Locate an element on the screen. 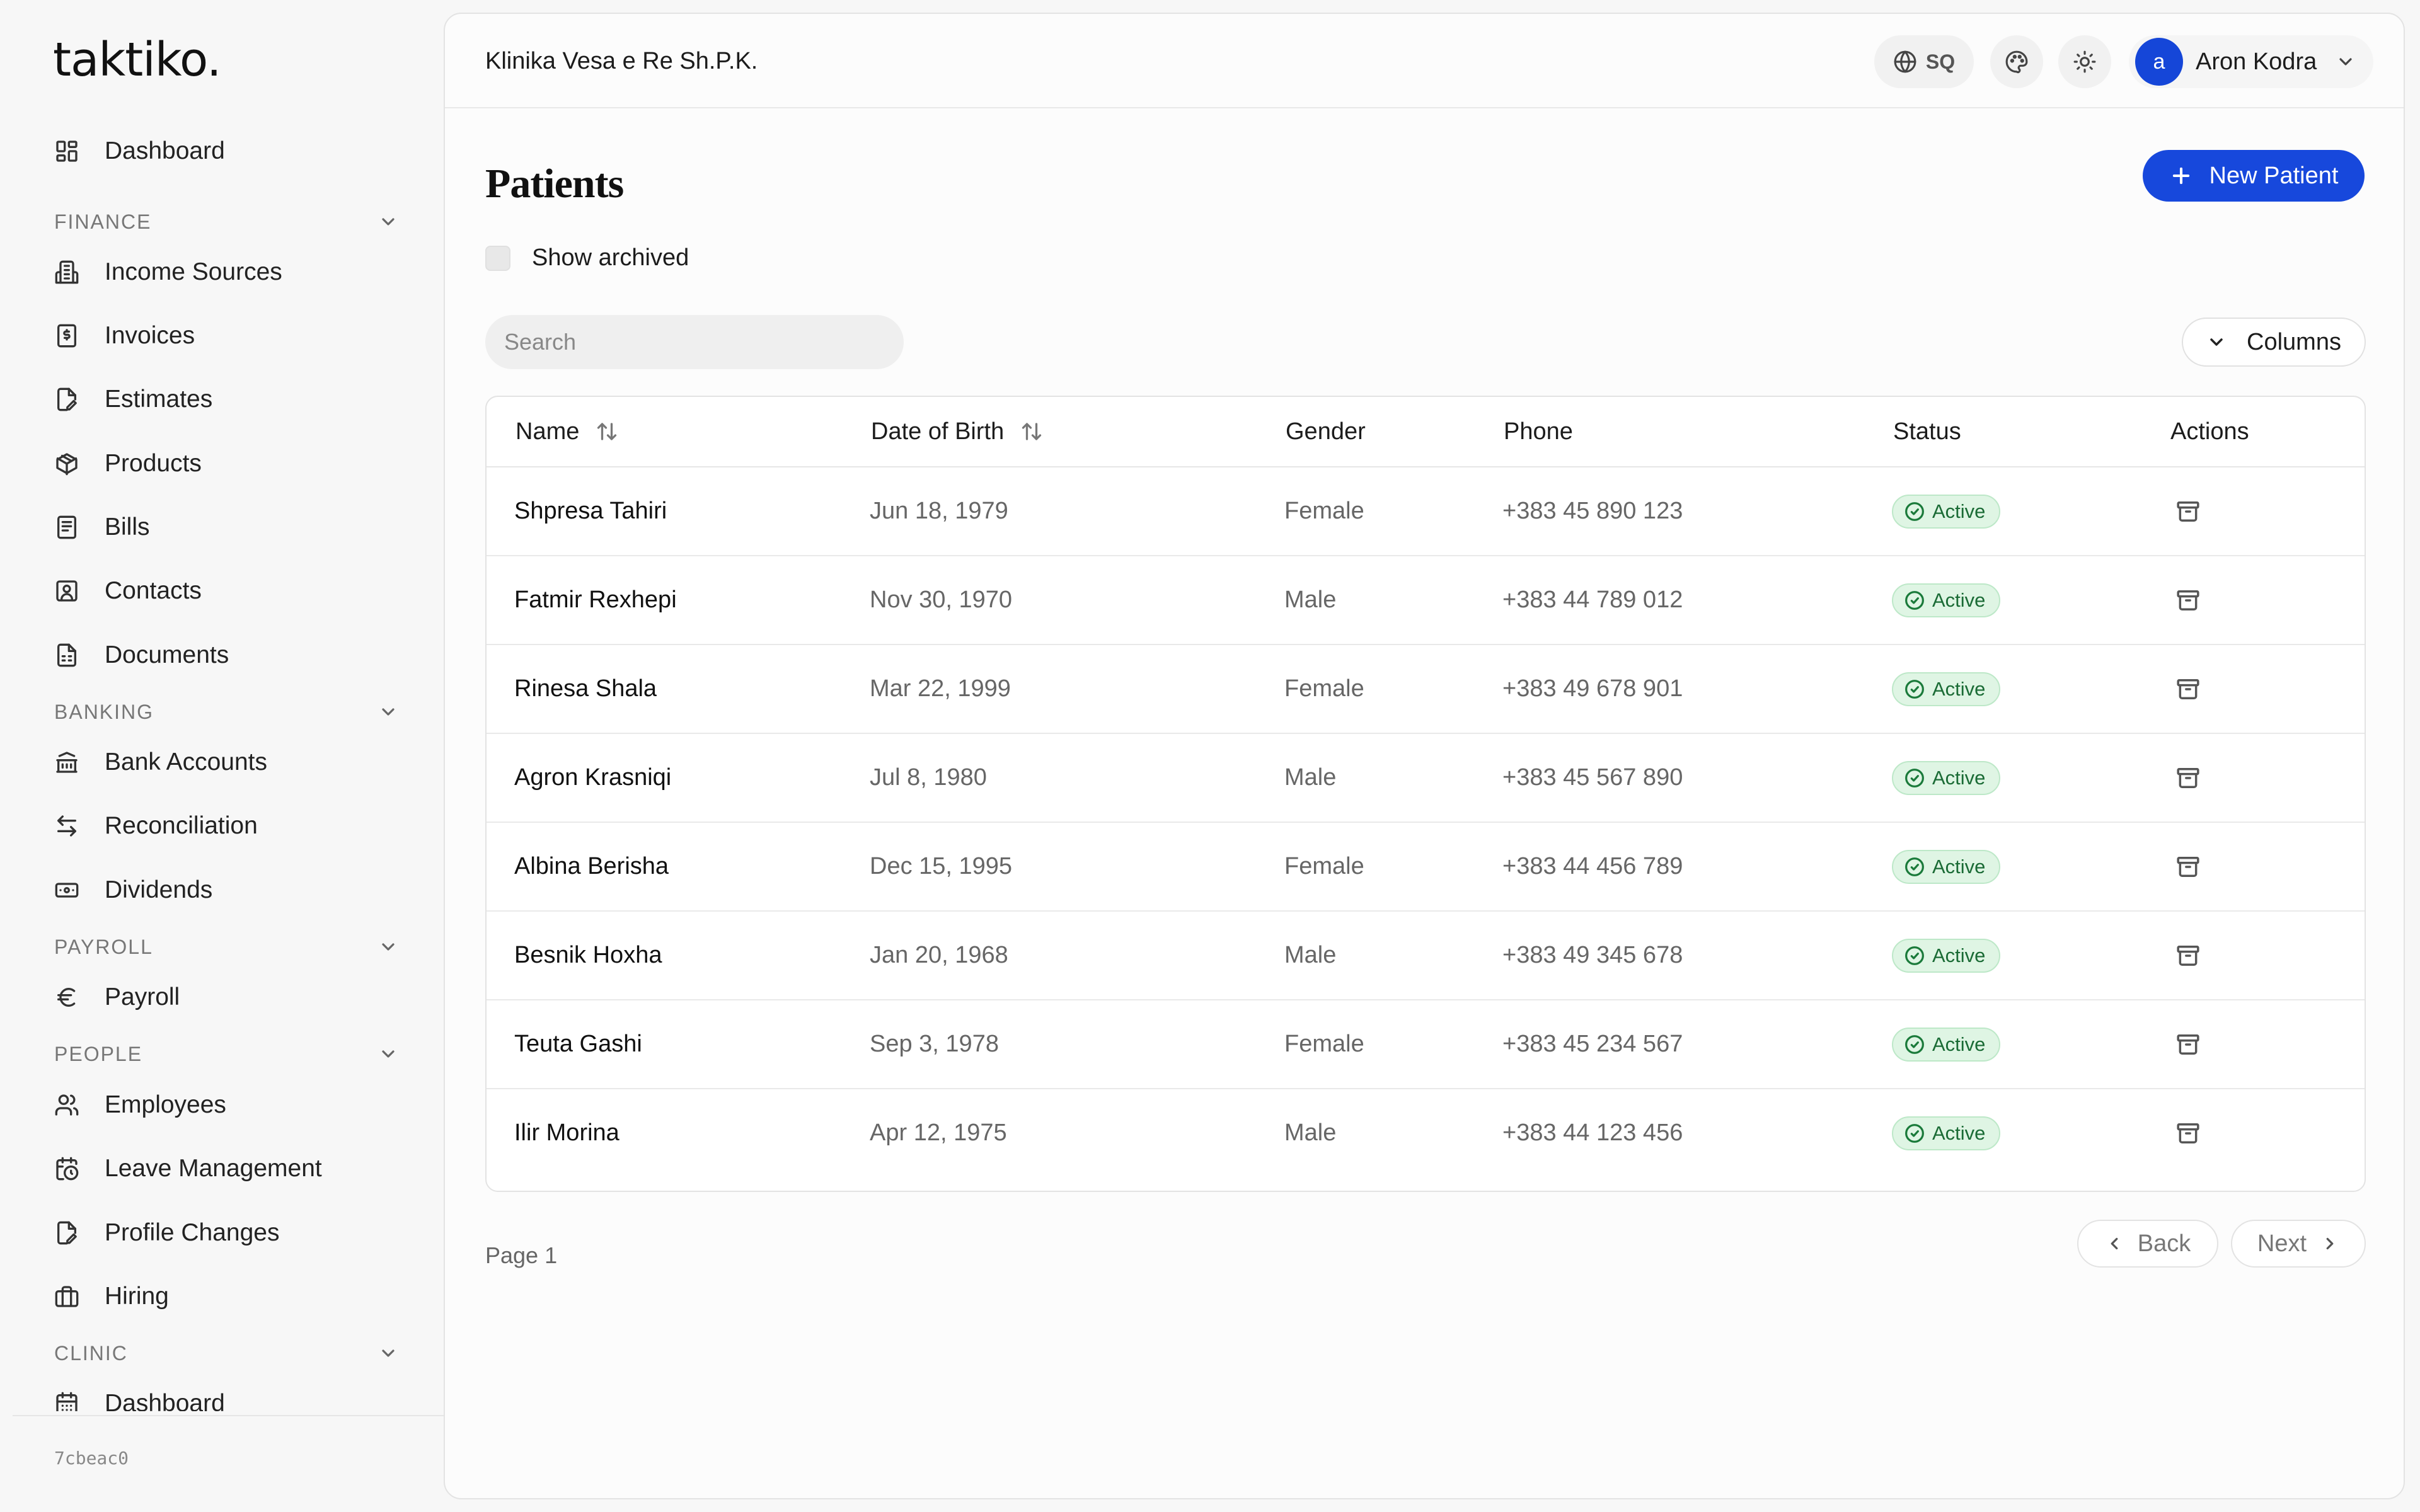 The height and width of the screenshot is (1512, 2420). patient-phone: +383 45 890 123 is located at coordinates (1593, 511).